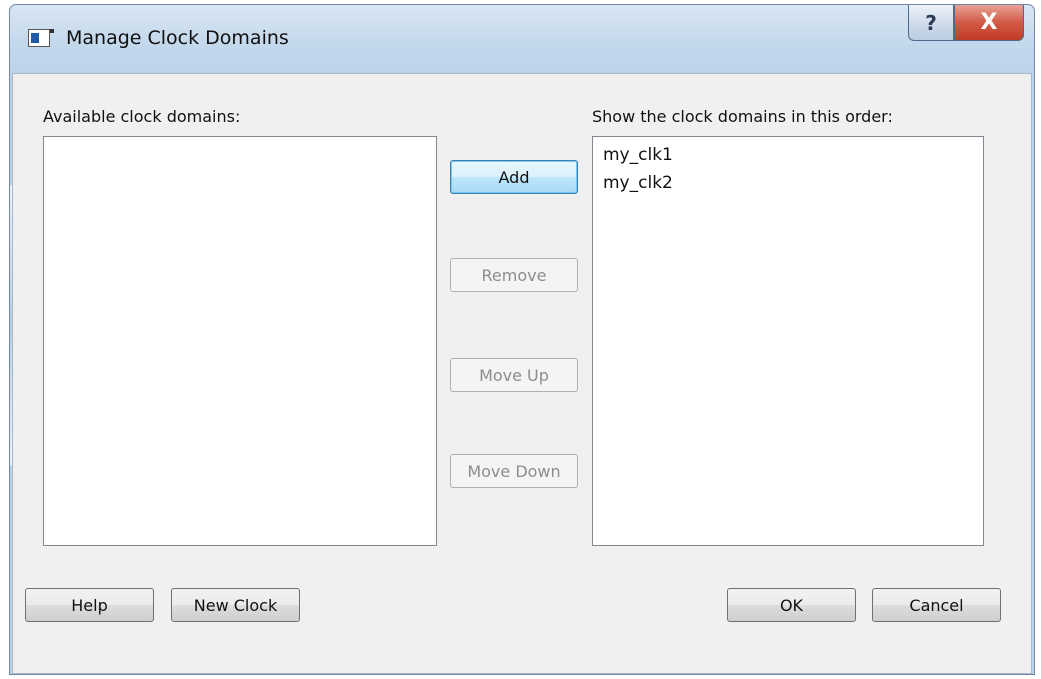 This screenshot has width=1041, height=679. Describe the element at coordinates (89, 605) in the screenshot. I see `help-button: Help` at that location.